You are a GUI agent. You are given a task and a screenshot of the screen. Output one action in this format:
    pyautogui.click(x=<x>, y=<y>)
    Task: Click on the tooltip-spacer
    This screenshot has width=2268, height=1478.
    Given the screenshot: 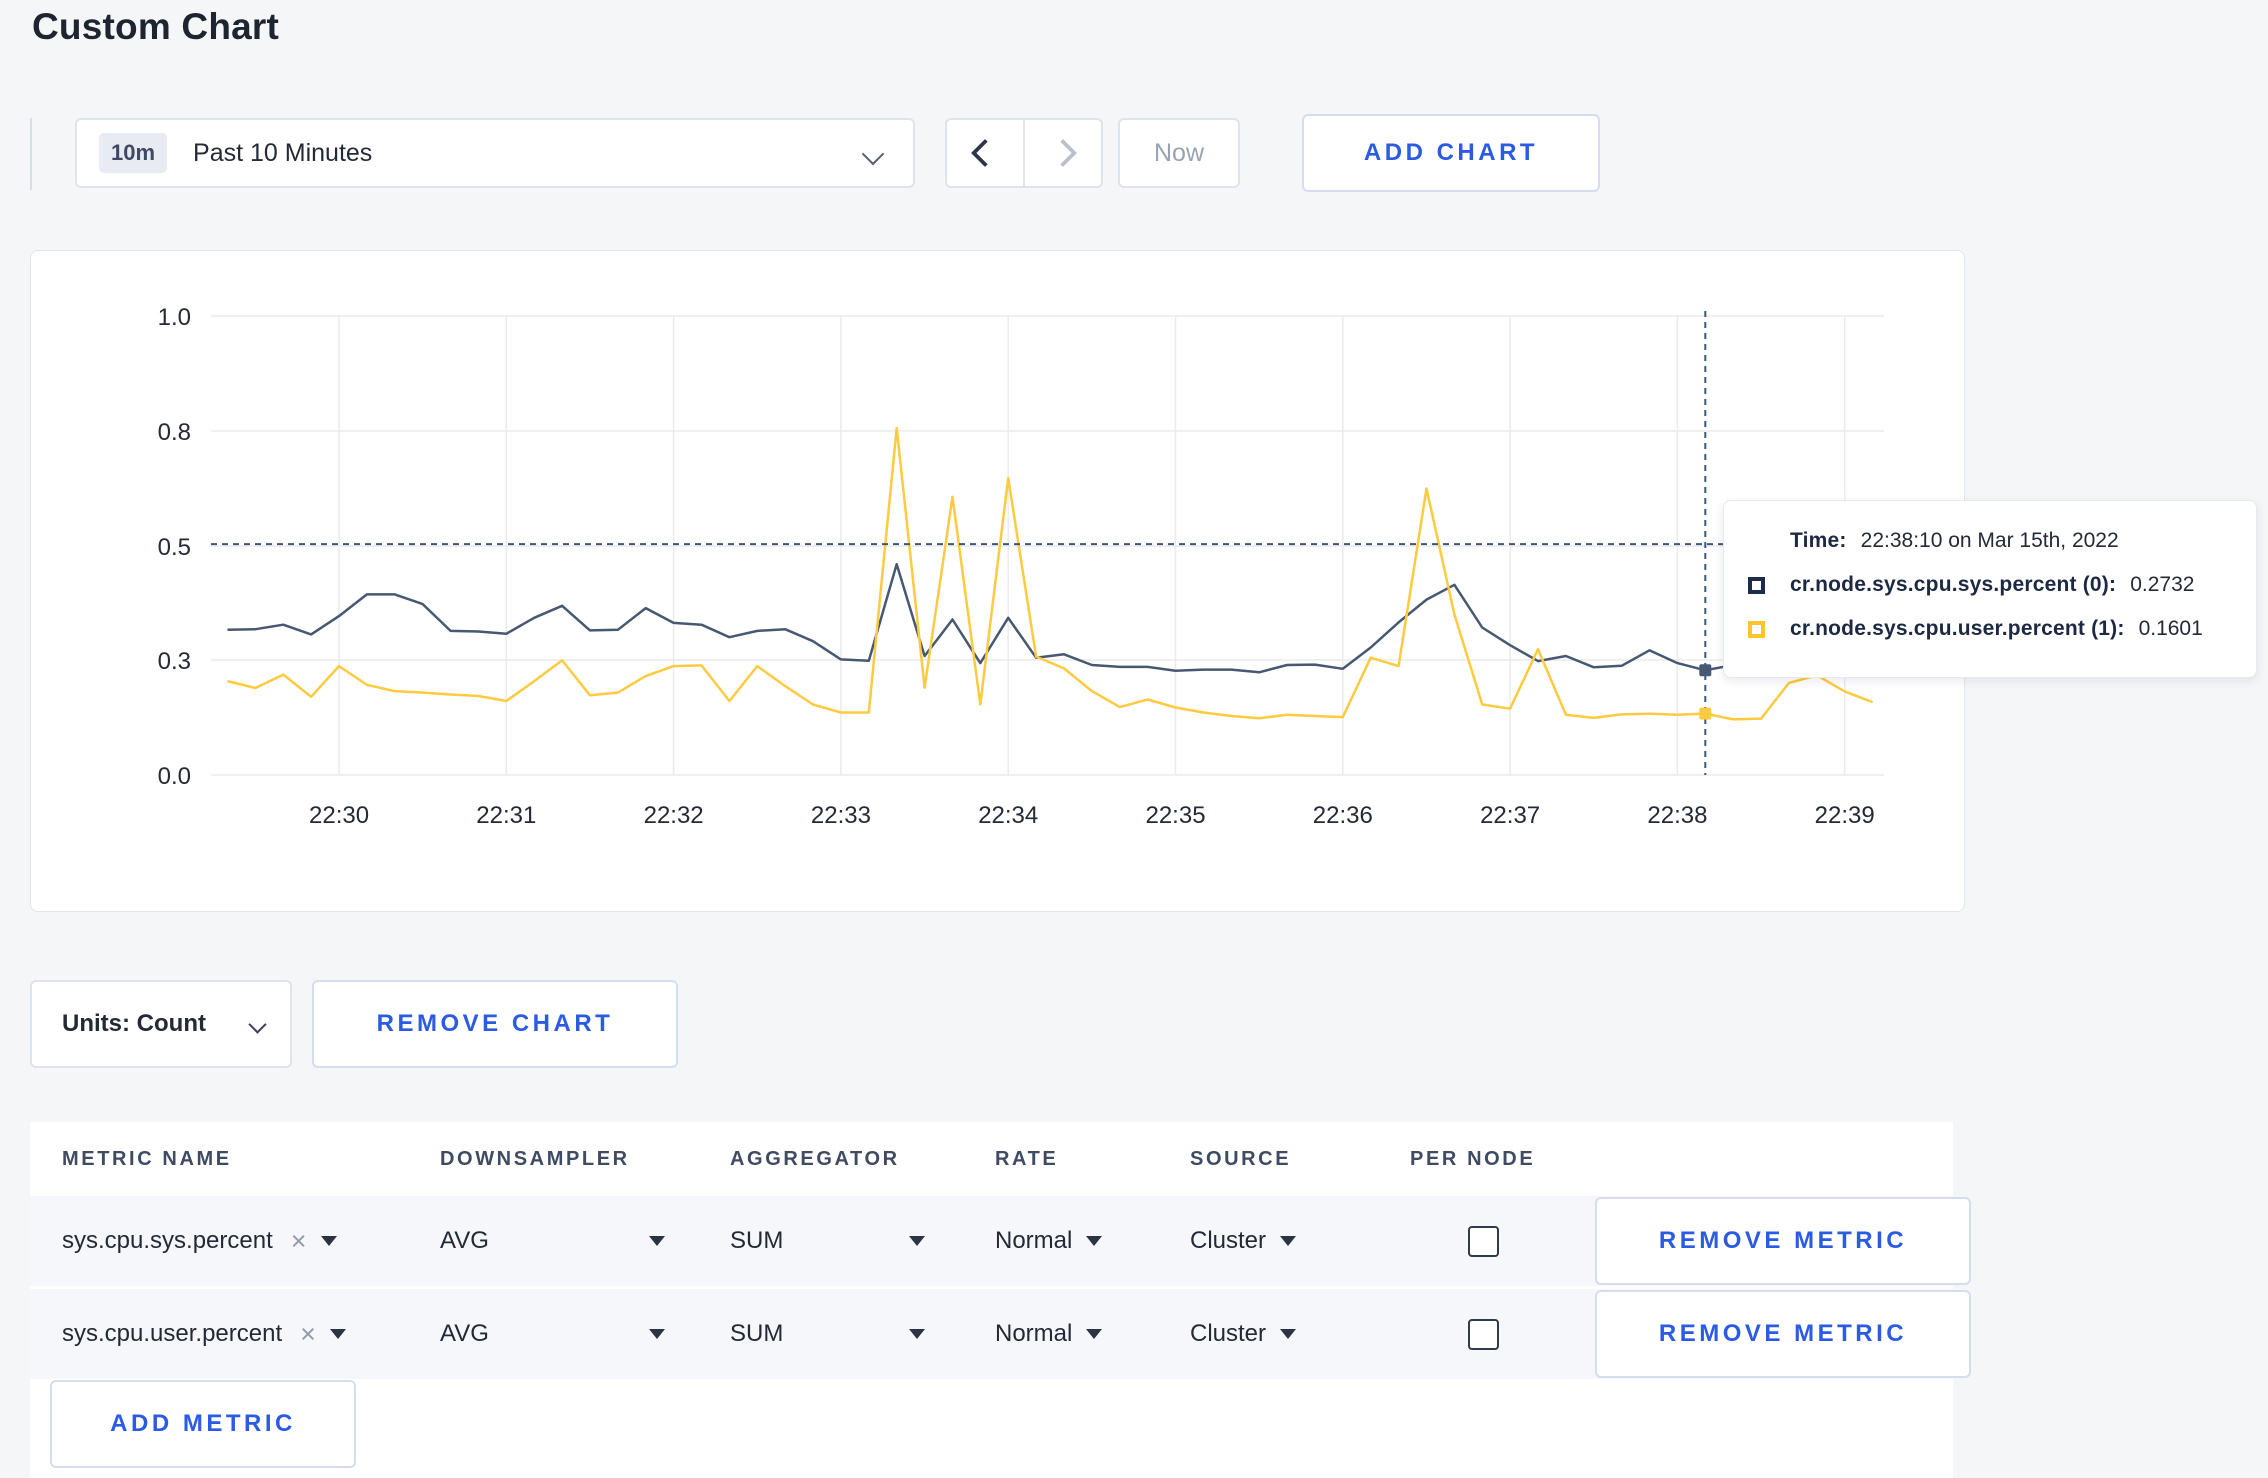 What is the action you would take?
    pyautogui.click(x=1756, y=541)
    